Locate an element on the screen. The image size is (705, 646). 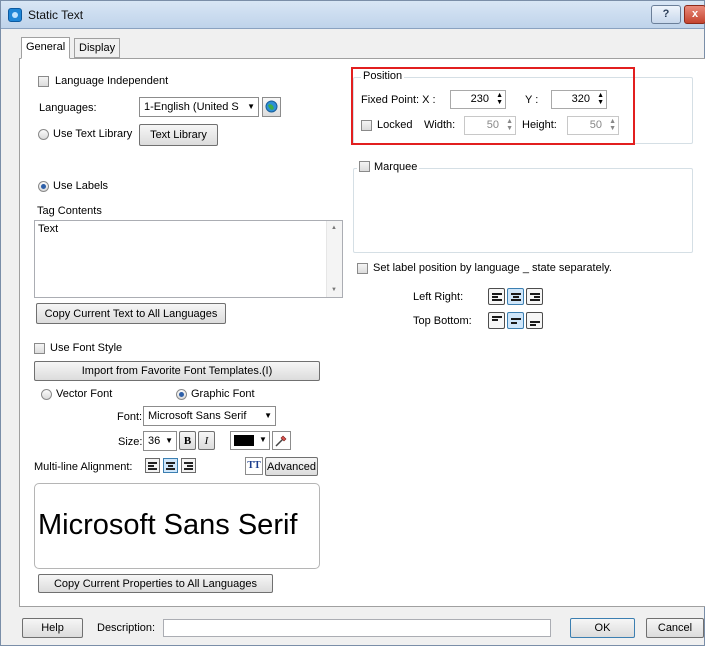
font-label: Font: is located at coordinates (130, 417).